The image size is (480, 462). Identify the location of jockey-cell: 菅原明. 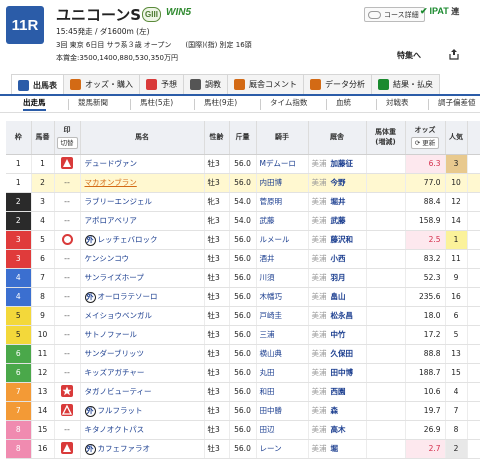
(282, 202).